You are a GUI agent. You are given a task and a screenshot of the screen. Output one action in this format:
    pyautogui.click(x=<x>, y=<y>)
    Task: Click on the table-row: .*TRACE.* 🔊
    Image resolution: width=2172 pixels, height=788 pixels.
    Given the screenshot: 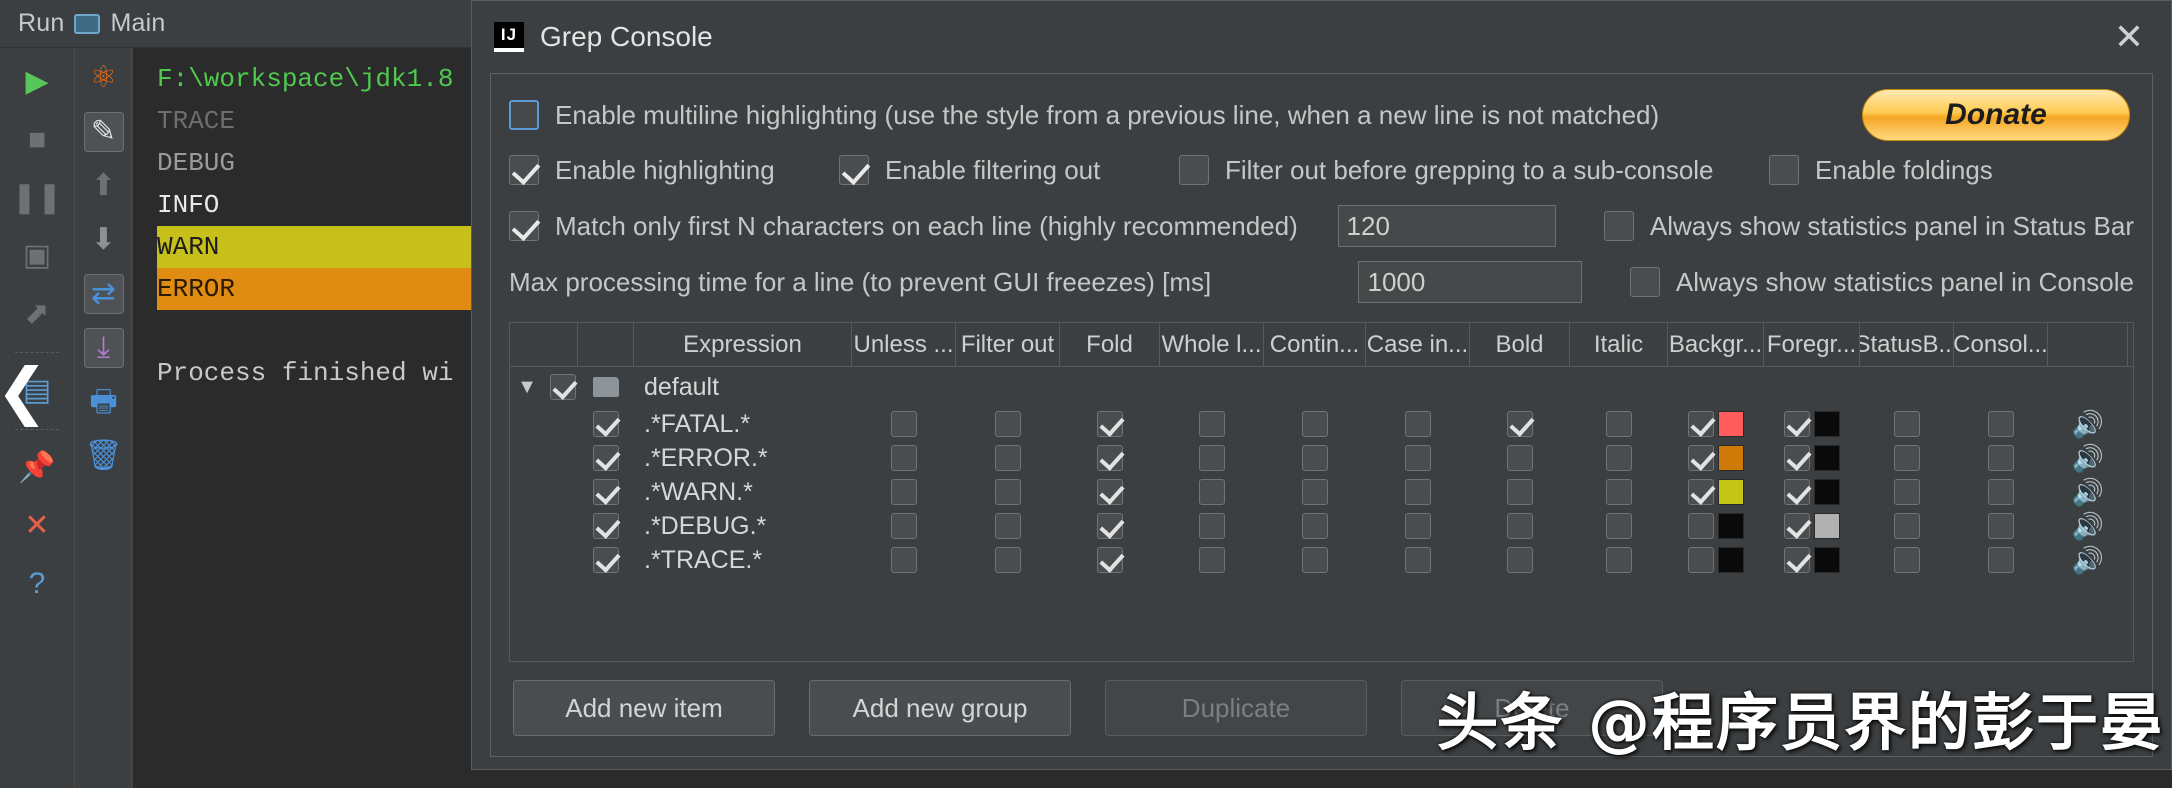 What is the action you would take?
    pyautogui.click(x=1321, y=560)
    